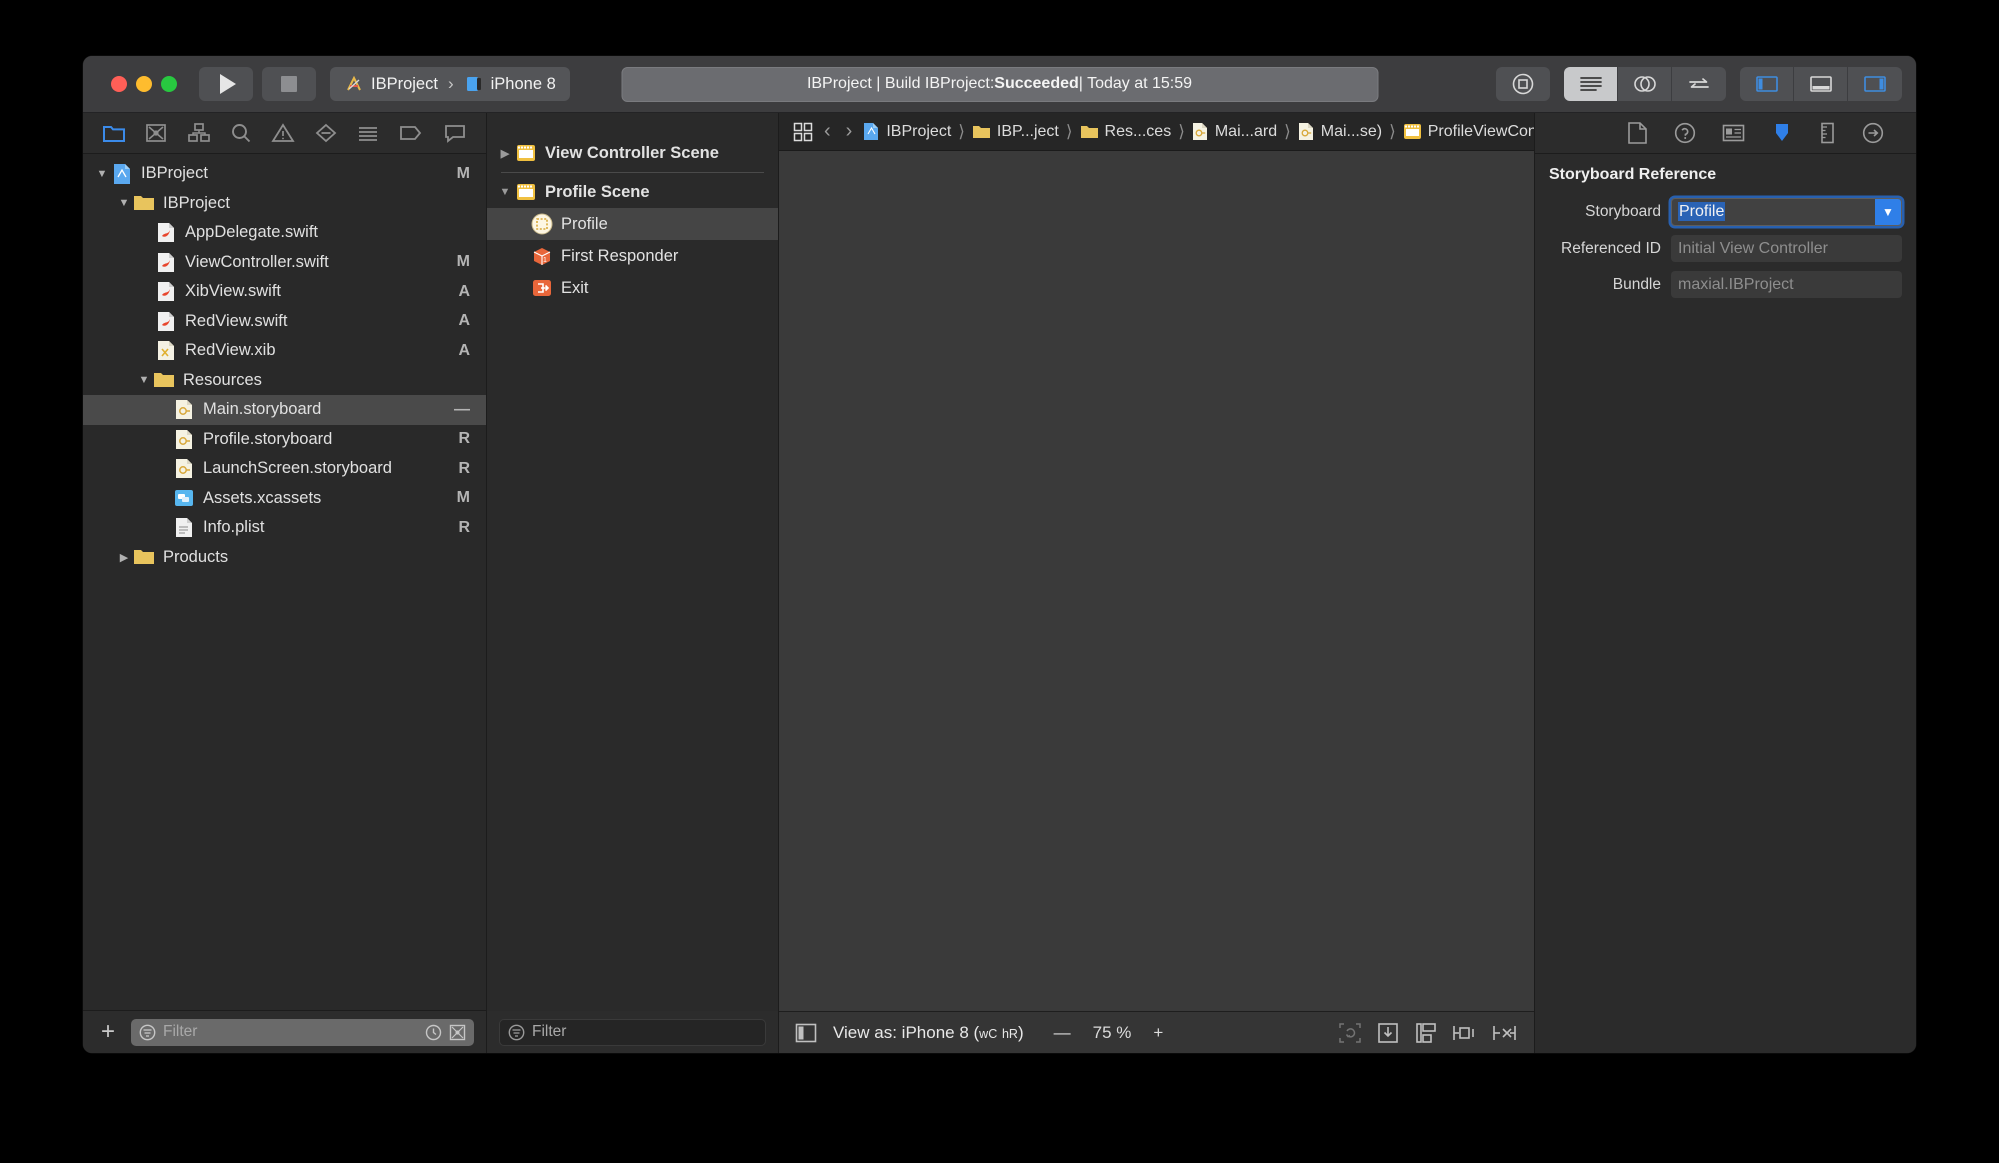 This screenshot has width=1999, height=1163. What do you see at coordinates (450, 84) in the screenshot?
I see `scheme-selector: IBProject › iPhone 8` at bounding box center [450, 84].